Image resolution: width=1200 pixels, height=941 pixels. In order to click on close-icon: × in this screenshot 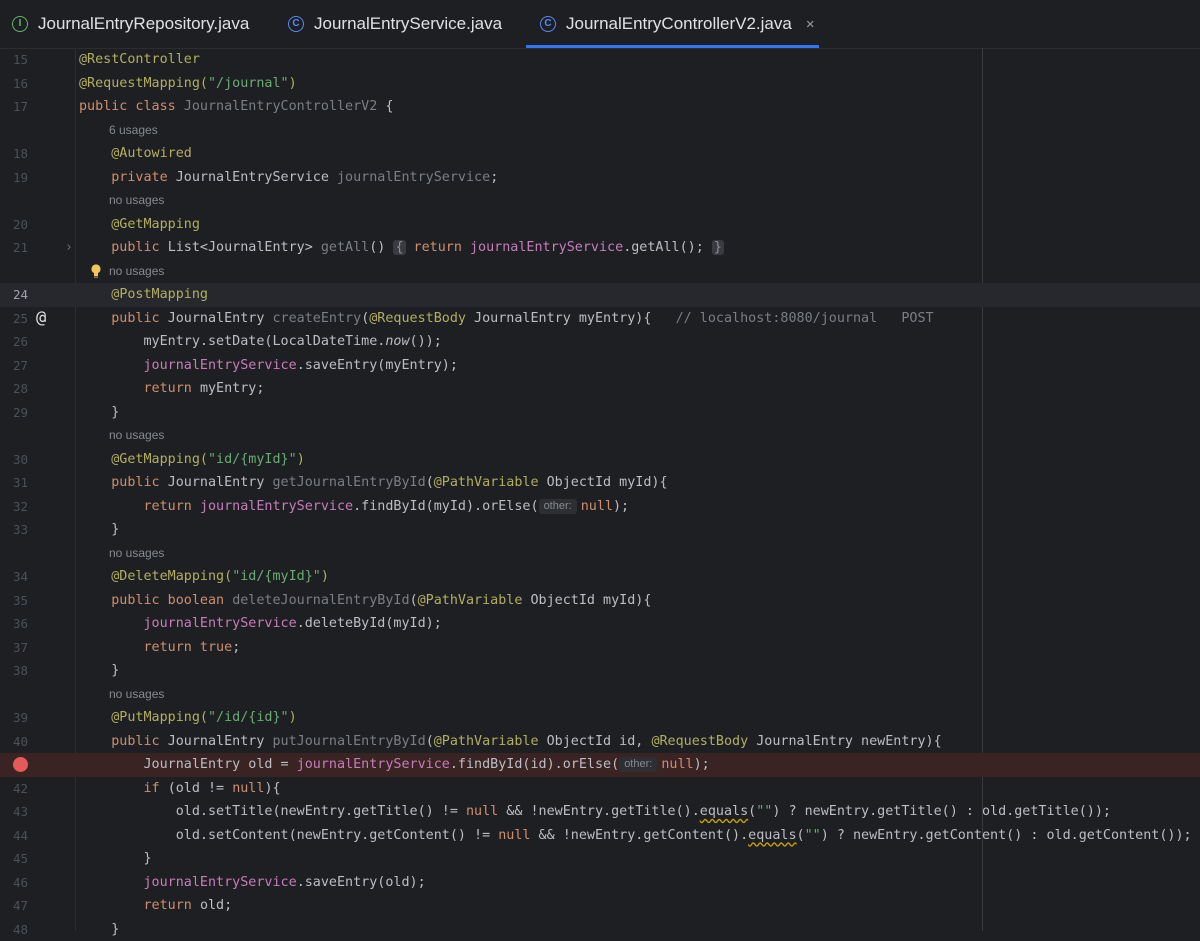, I will do `click(810, 24)`.